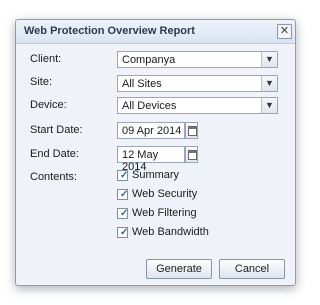 The image size is (320, 305). Describe the element at coordinates (197, 59) in the screenshot. I see `client-select: Companya ▼` at that location.